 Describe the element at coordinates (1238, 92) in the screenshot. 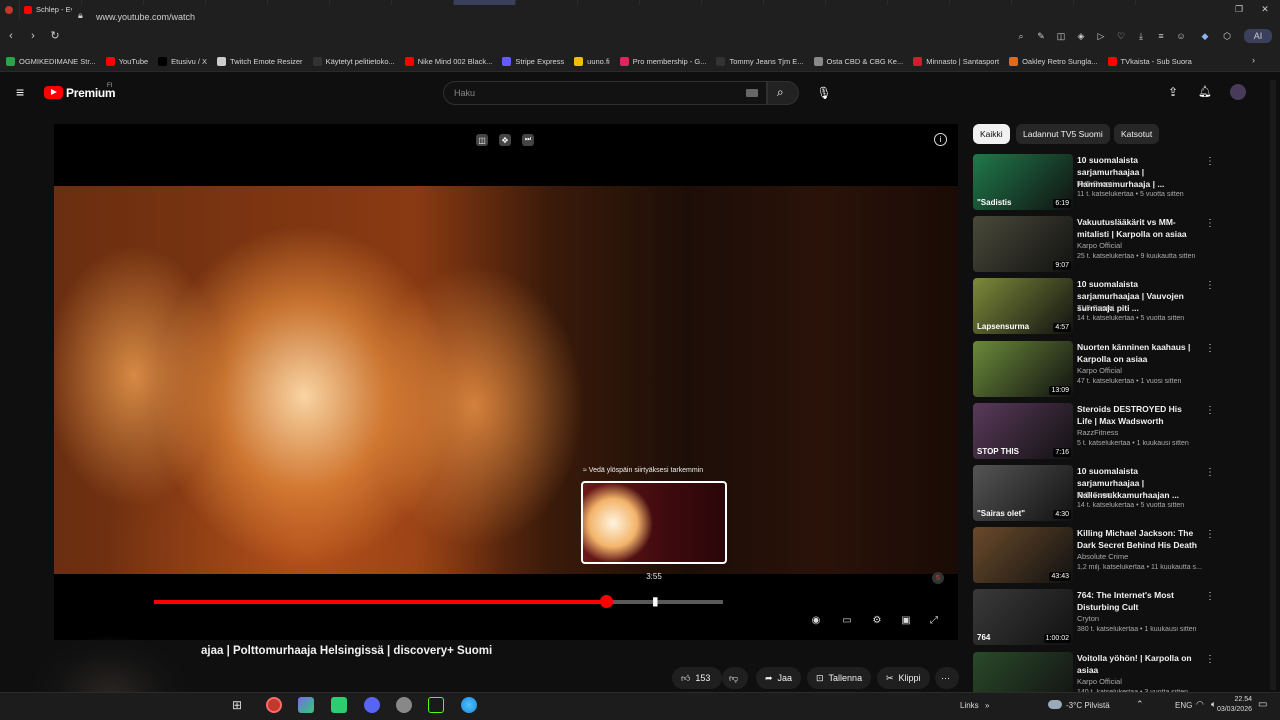

I see `avatar` at that location.